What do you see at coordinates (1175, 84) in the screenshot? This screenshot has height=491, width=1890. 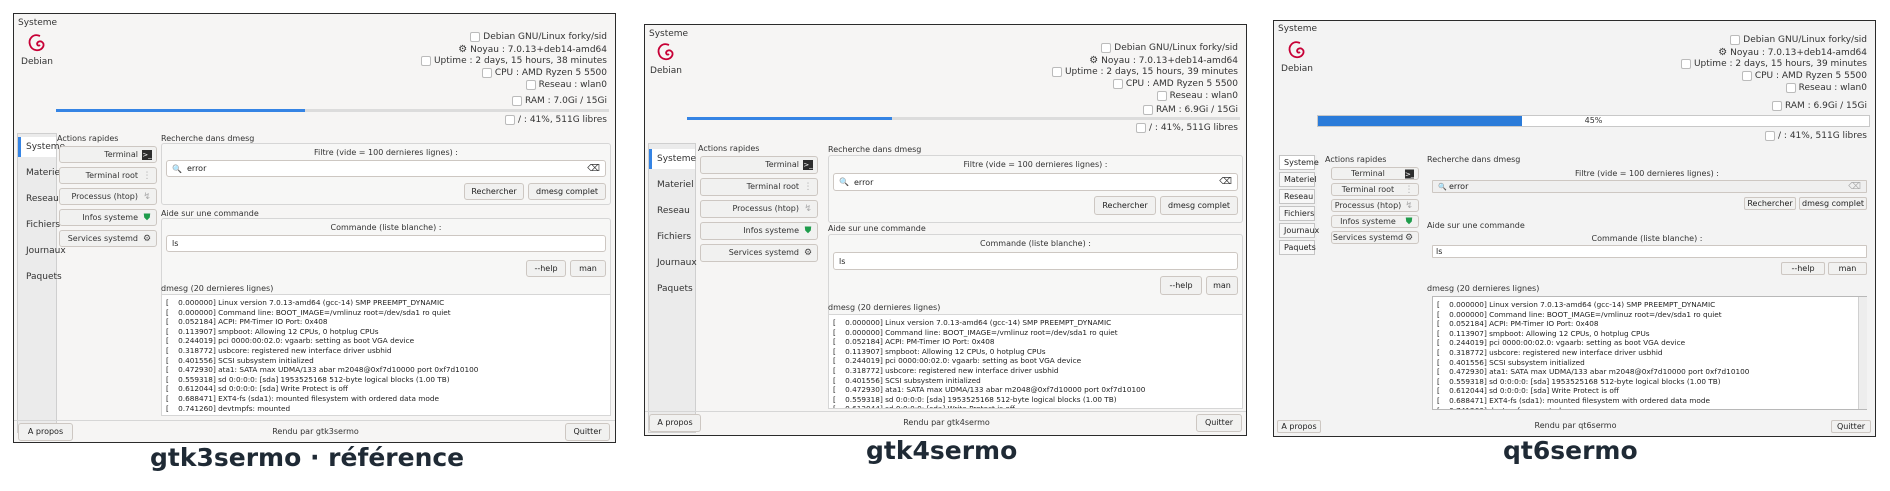 I see `cpu-line: CPU : AMD Ryzen 5 5500` at bounding box center [1175, 84].